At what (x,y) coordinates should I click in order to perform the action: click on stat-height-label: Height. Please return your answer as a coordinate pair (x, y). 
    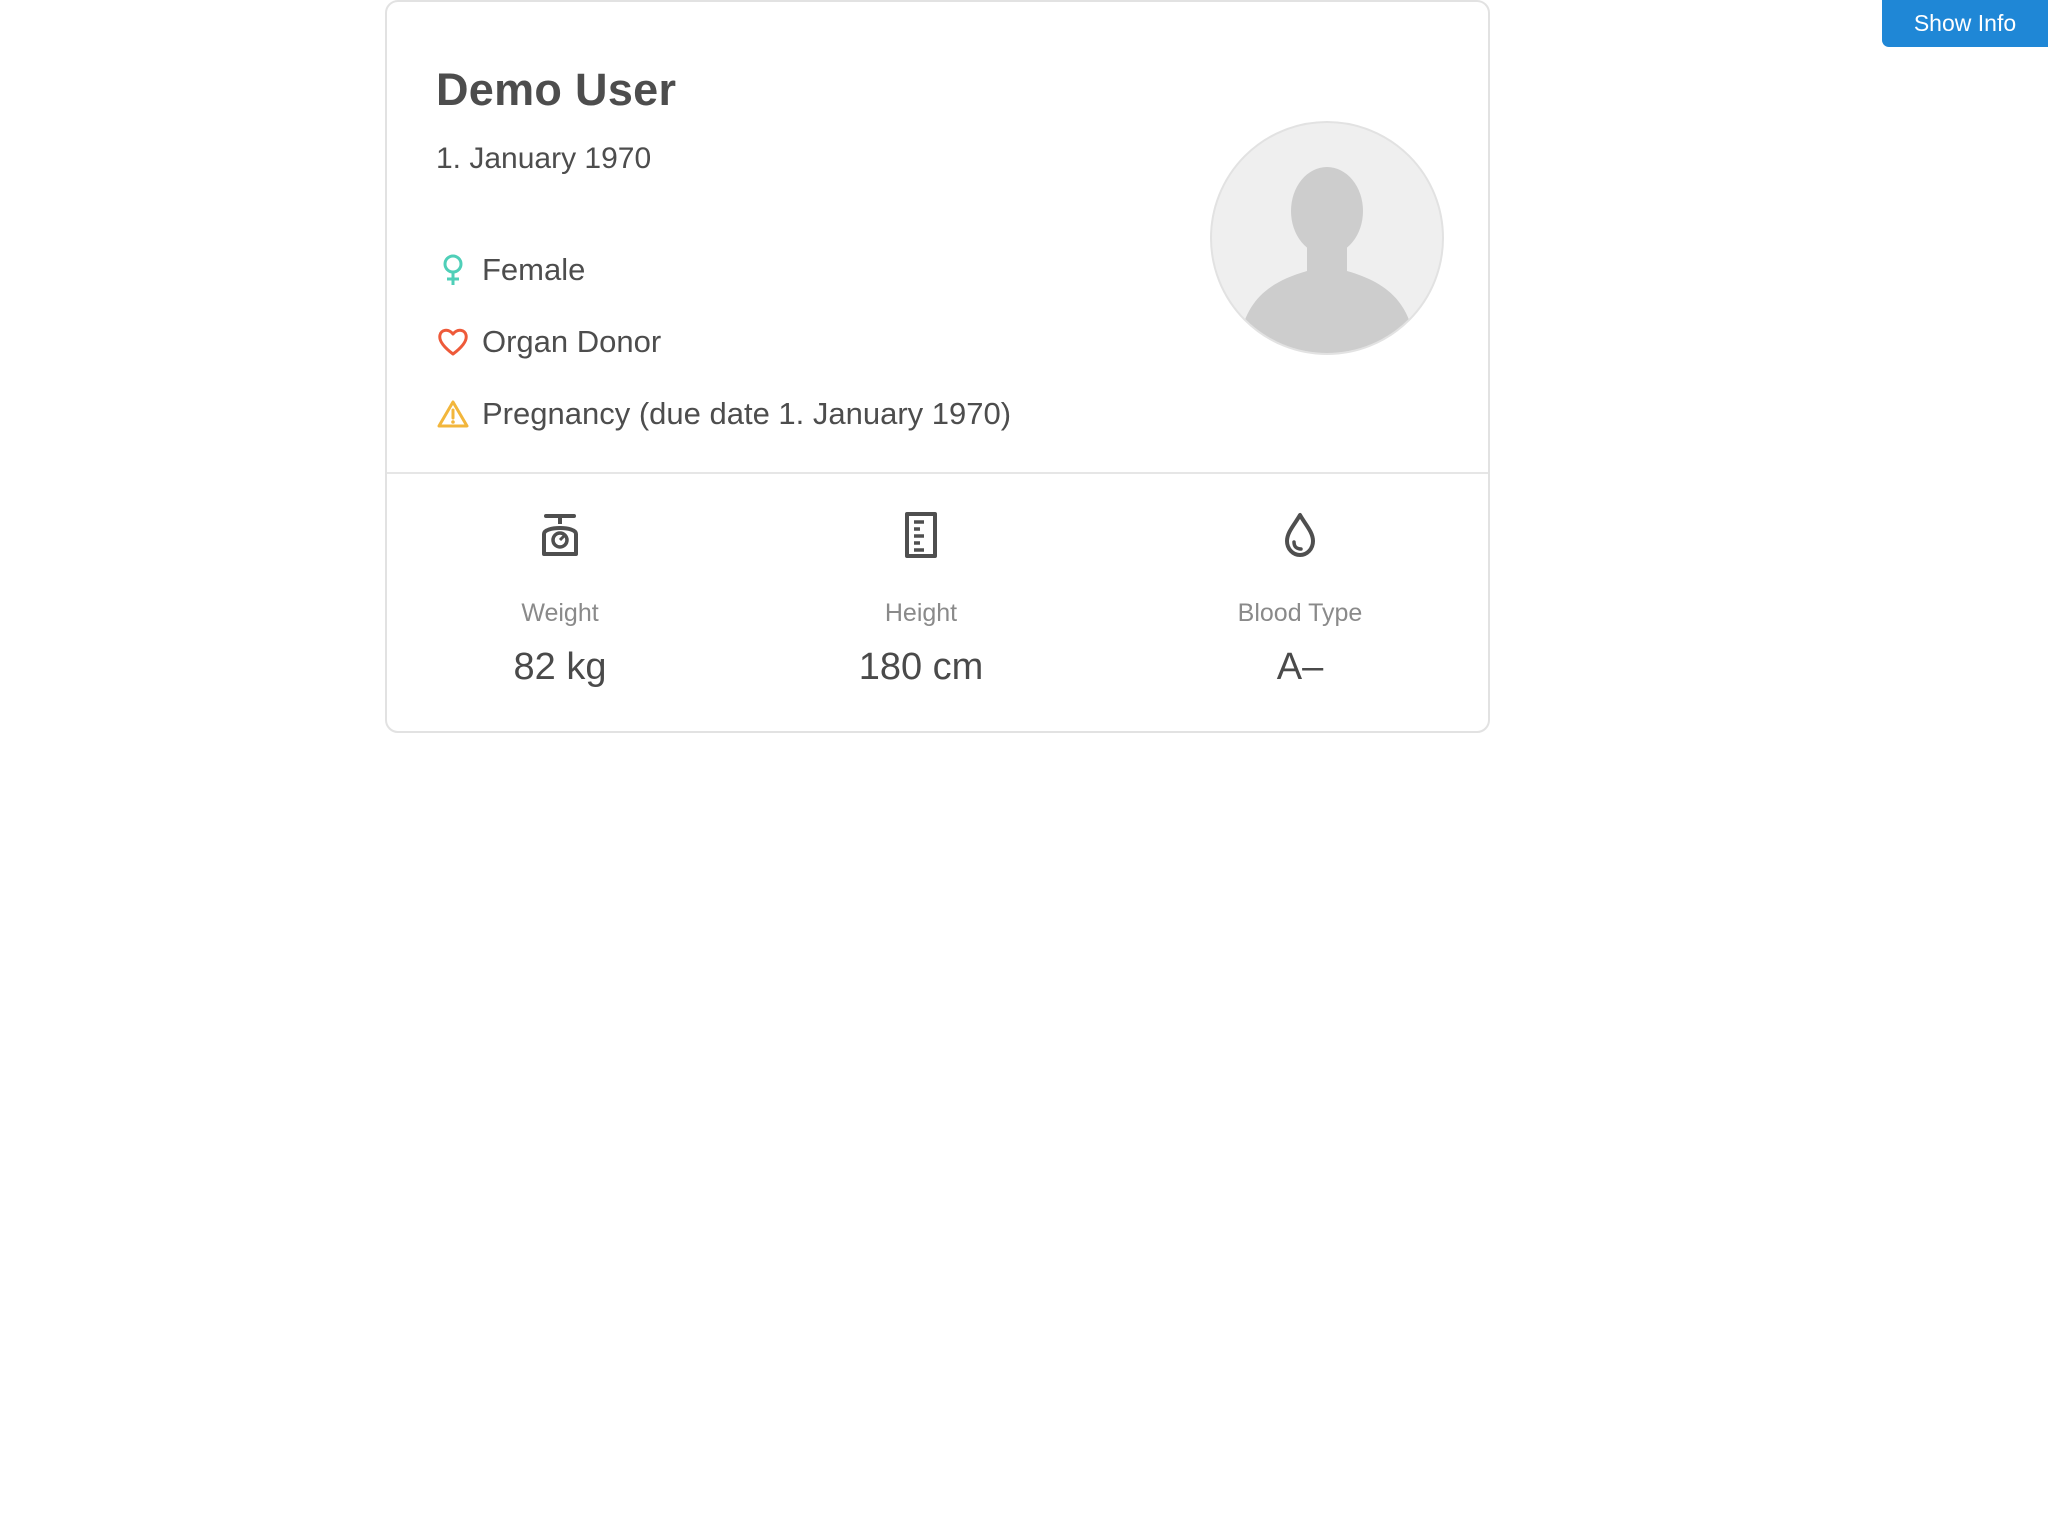
    Looking at the image, I should click on (921, 613).